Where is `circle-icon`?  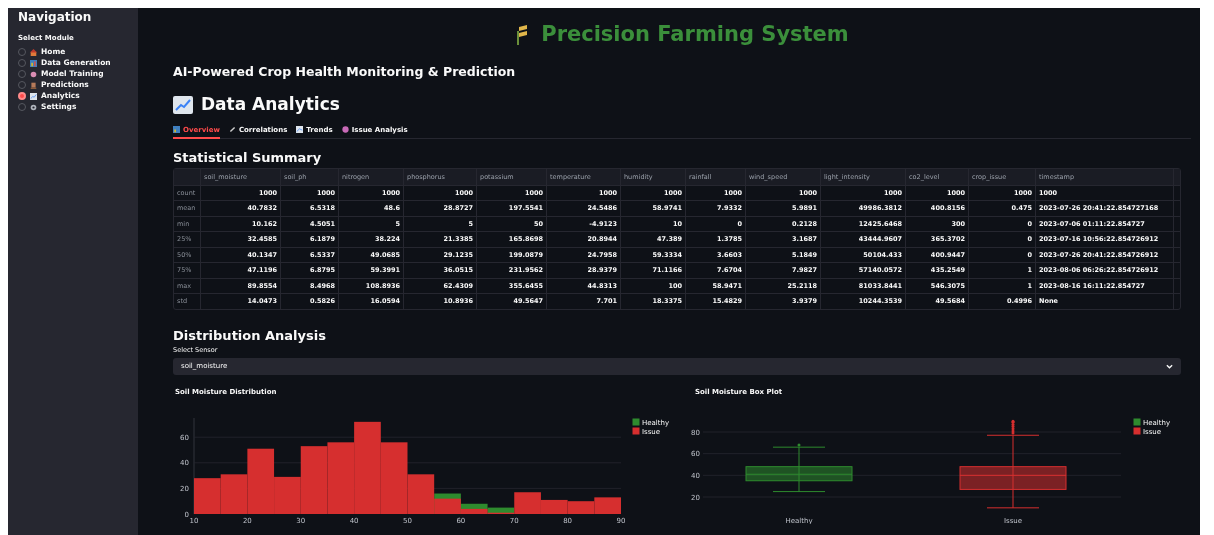 circle-icon is located at coordinates (345, 130).